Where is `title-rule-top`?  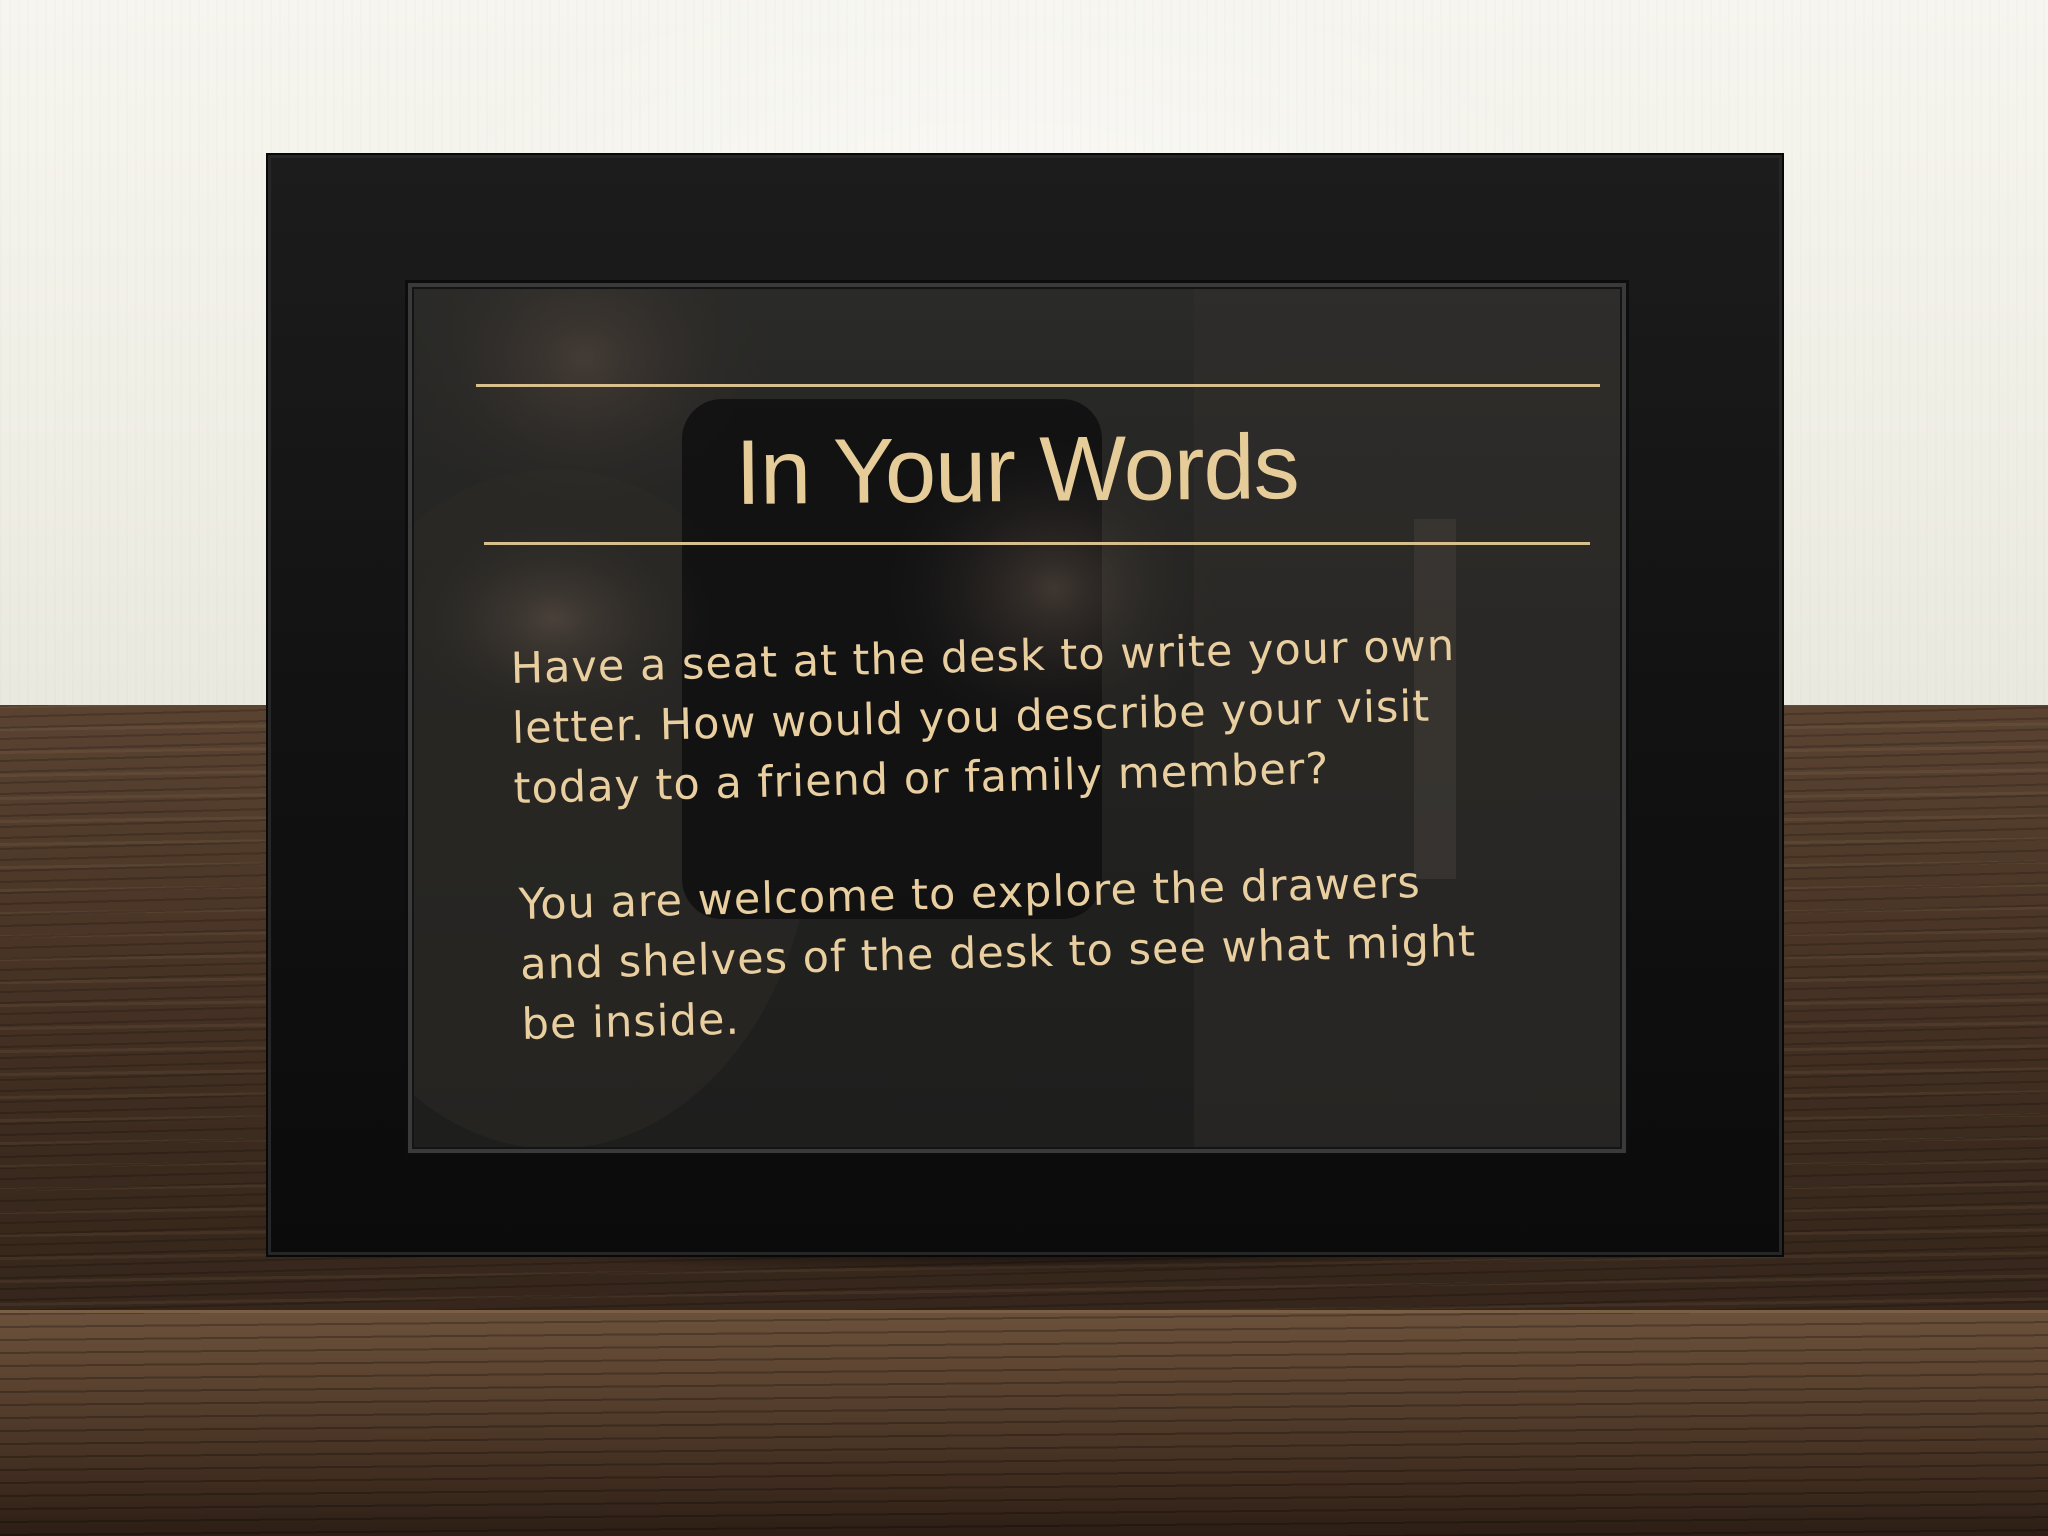 title-rule-top is located at coordinates (1038, 385).